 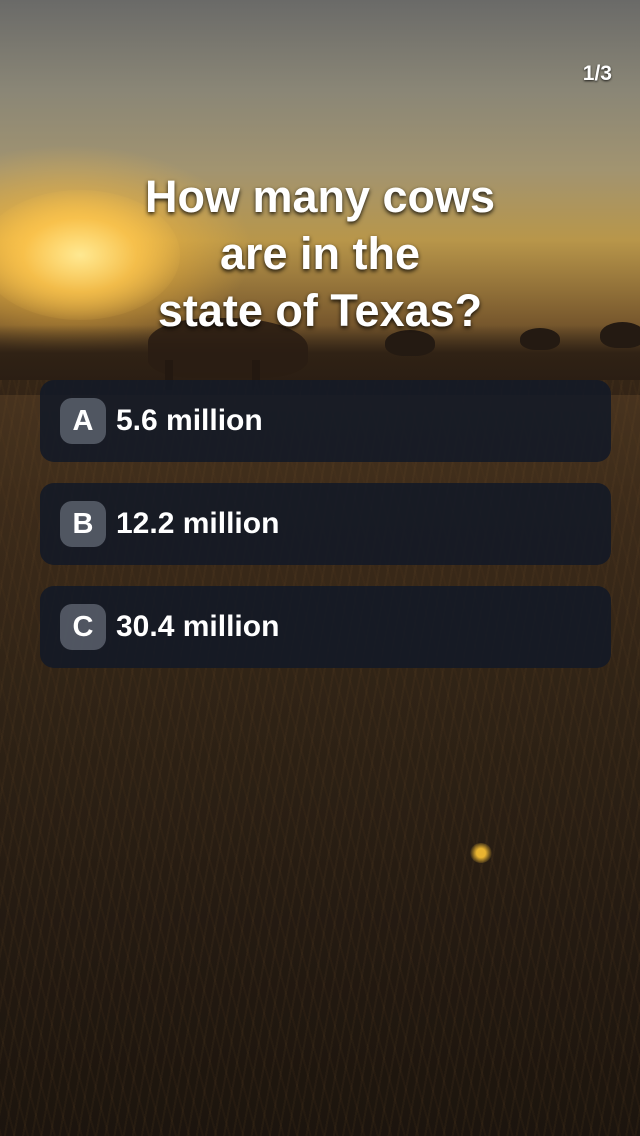 What do you see at coordinates (83, 627) in the screenshot?
I see `answer-letter-badge: C` at bounding box center [83, 627].